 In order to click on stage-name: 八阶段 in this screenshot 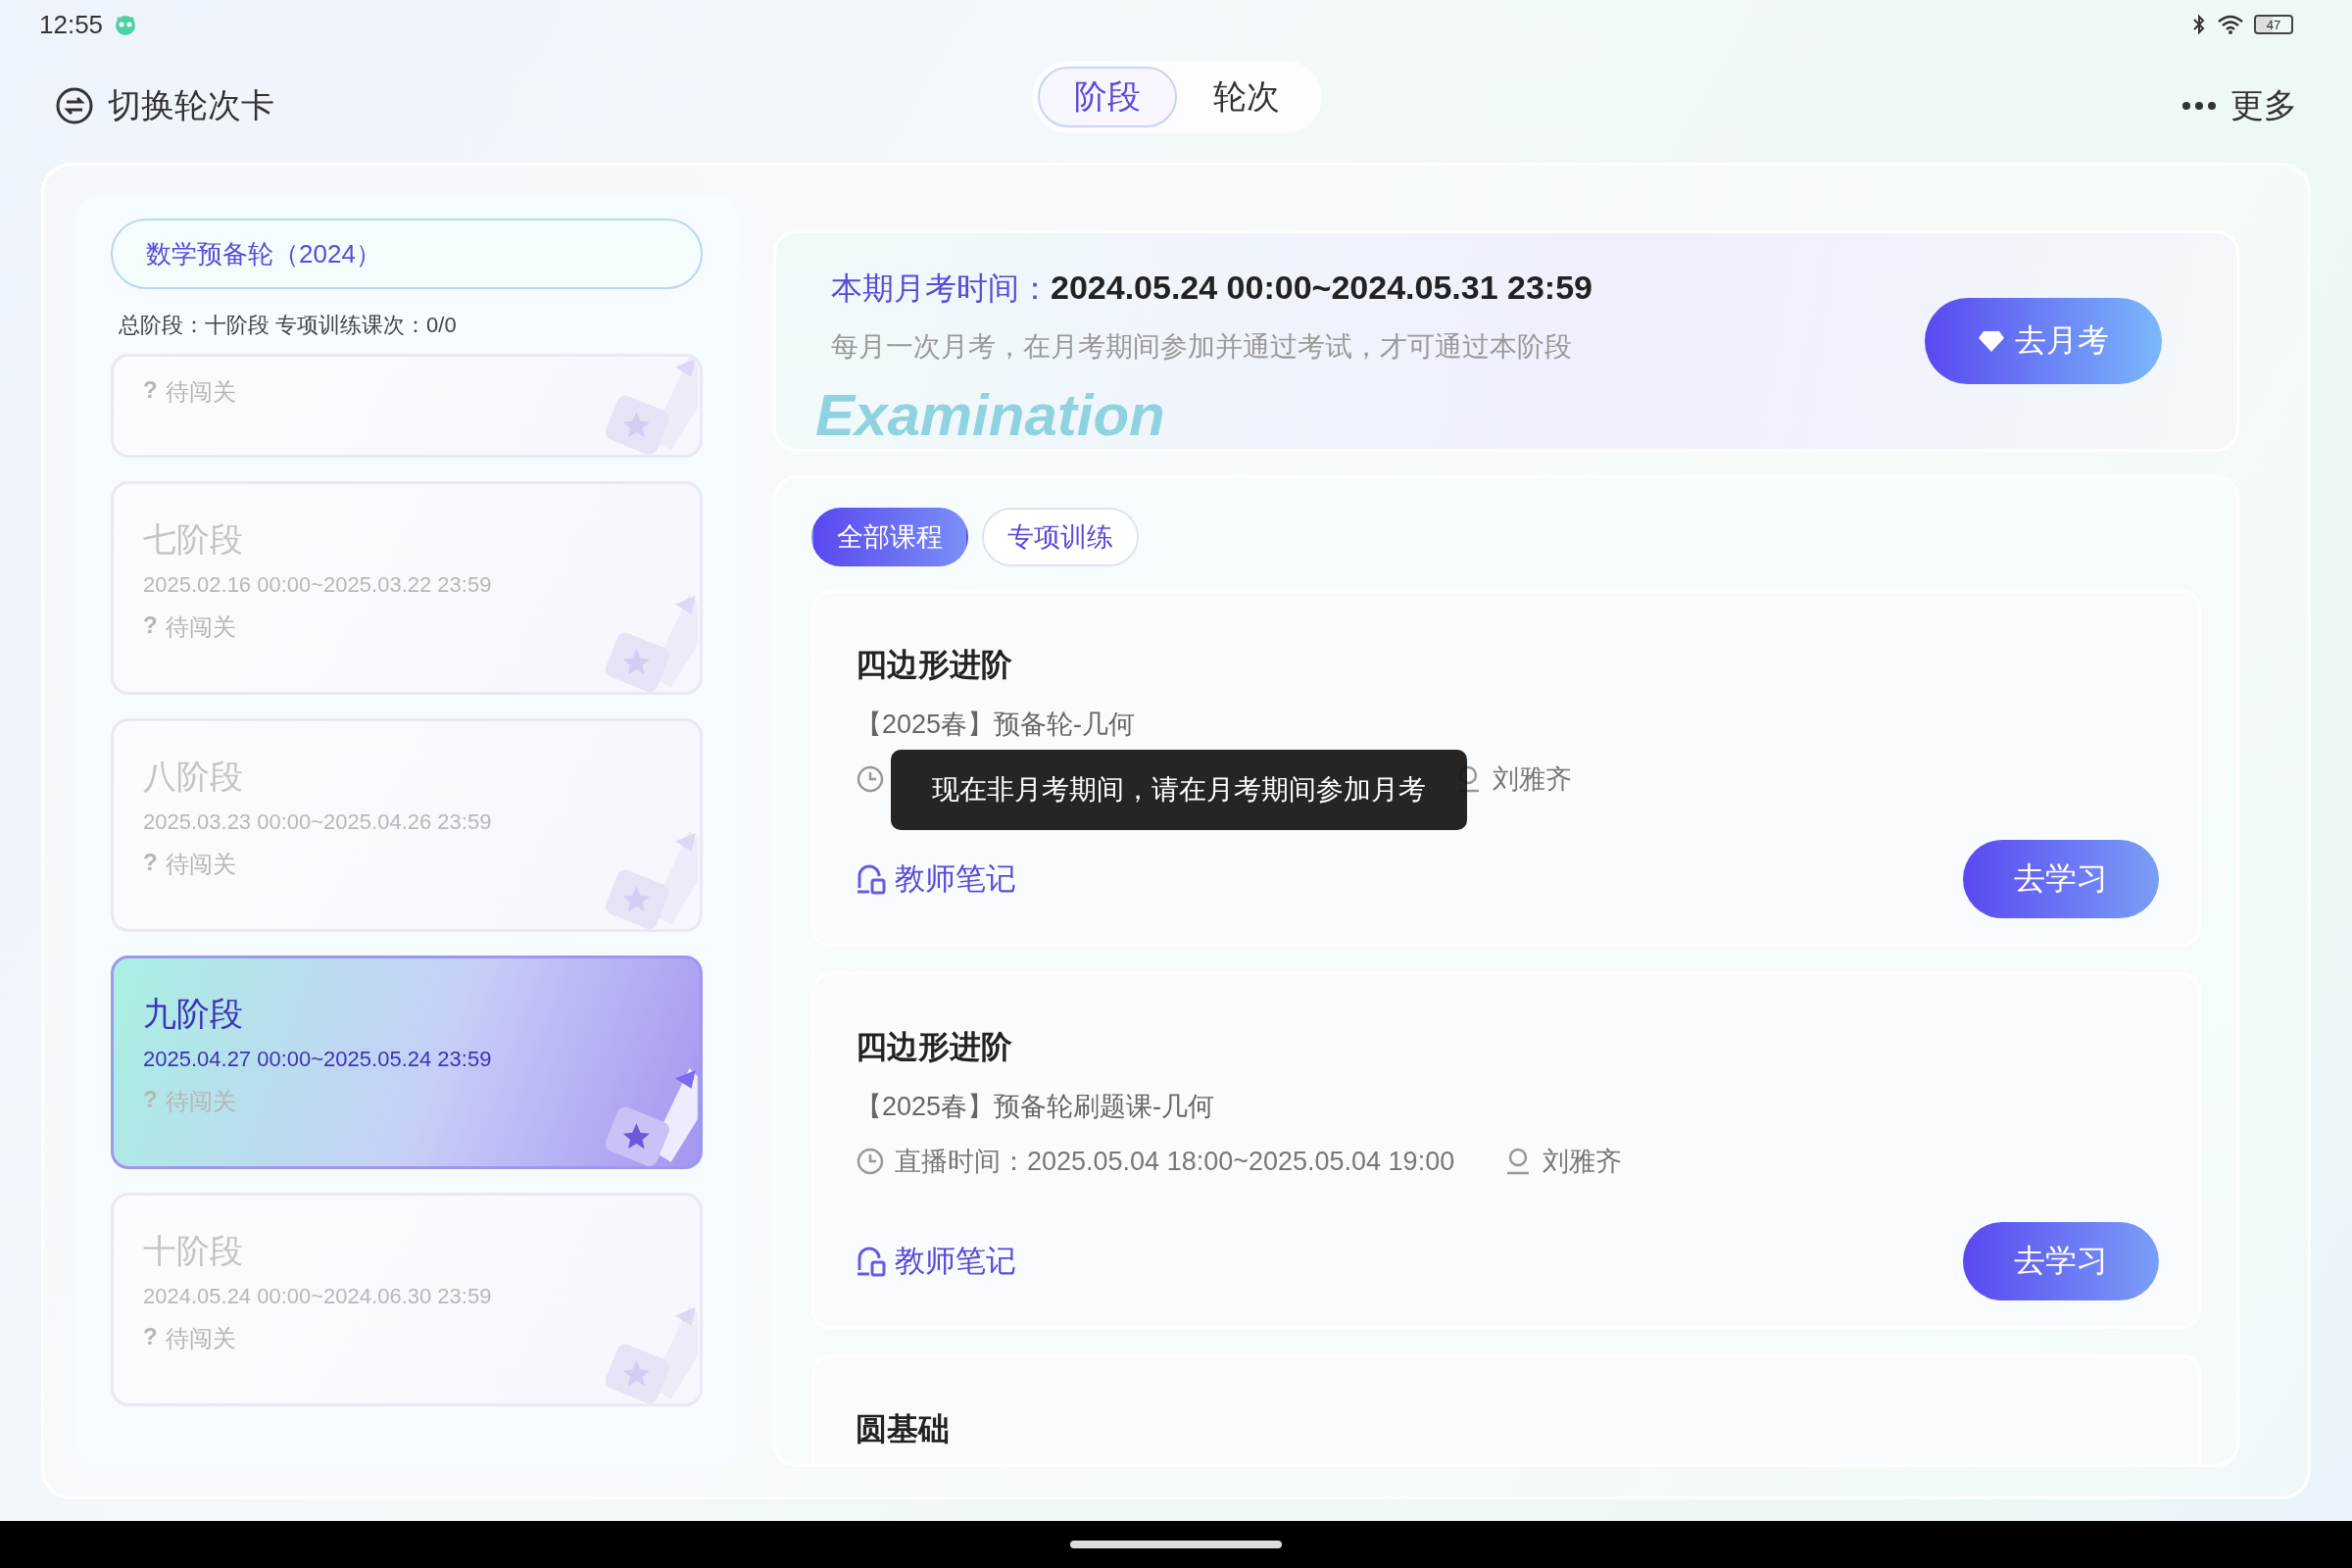, I will do `click(193, 777)`.